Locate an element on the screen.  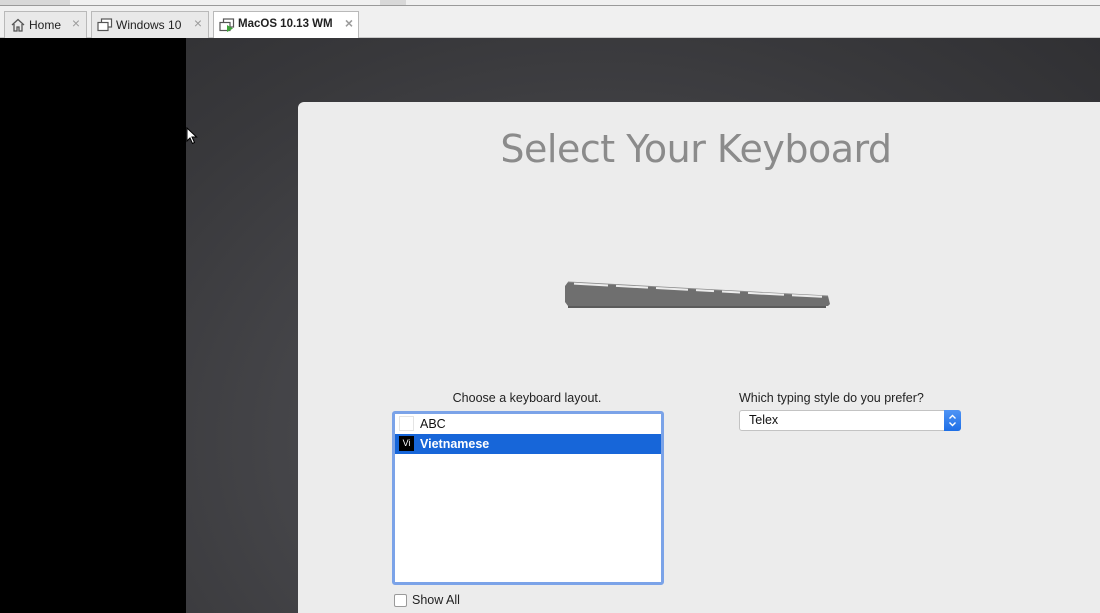
vm-running-icon is located at coordinates (227, 25).